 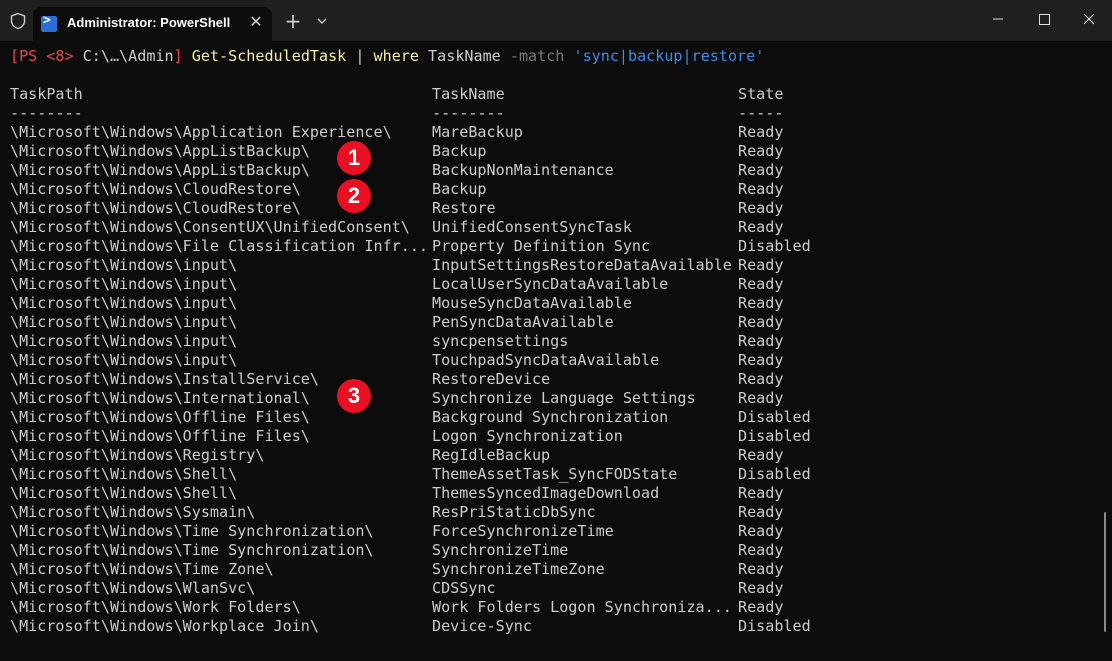 I want to click on prompt-suffix: ], so click(x=178, y=56).